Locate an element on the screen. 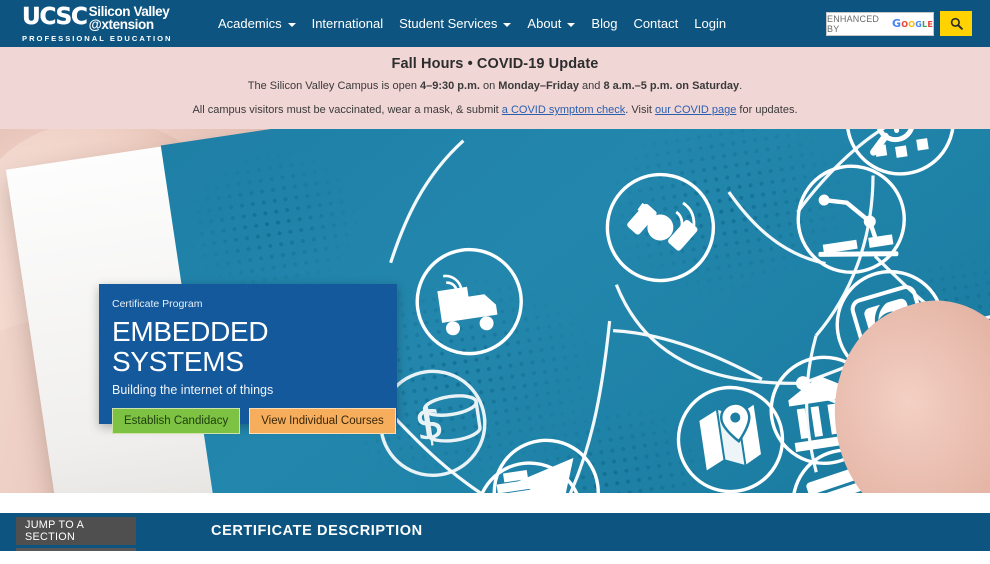 This screenshot has height=564, width=990. certificate-section-band is located at coordinates (495, 532).